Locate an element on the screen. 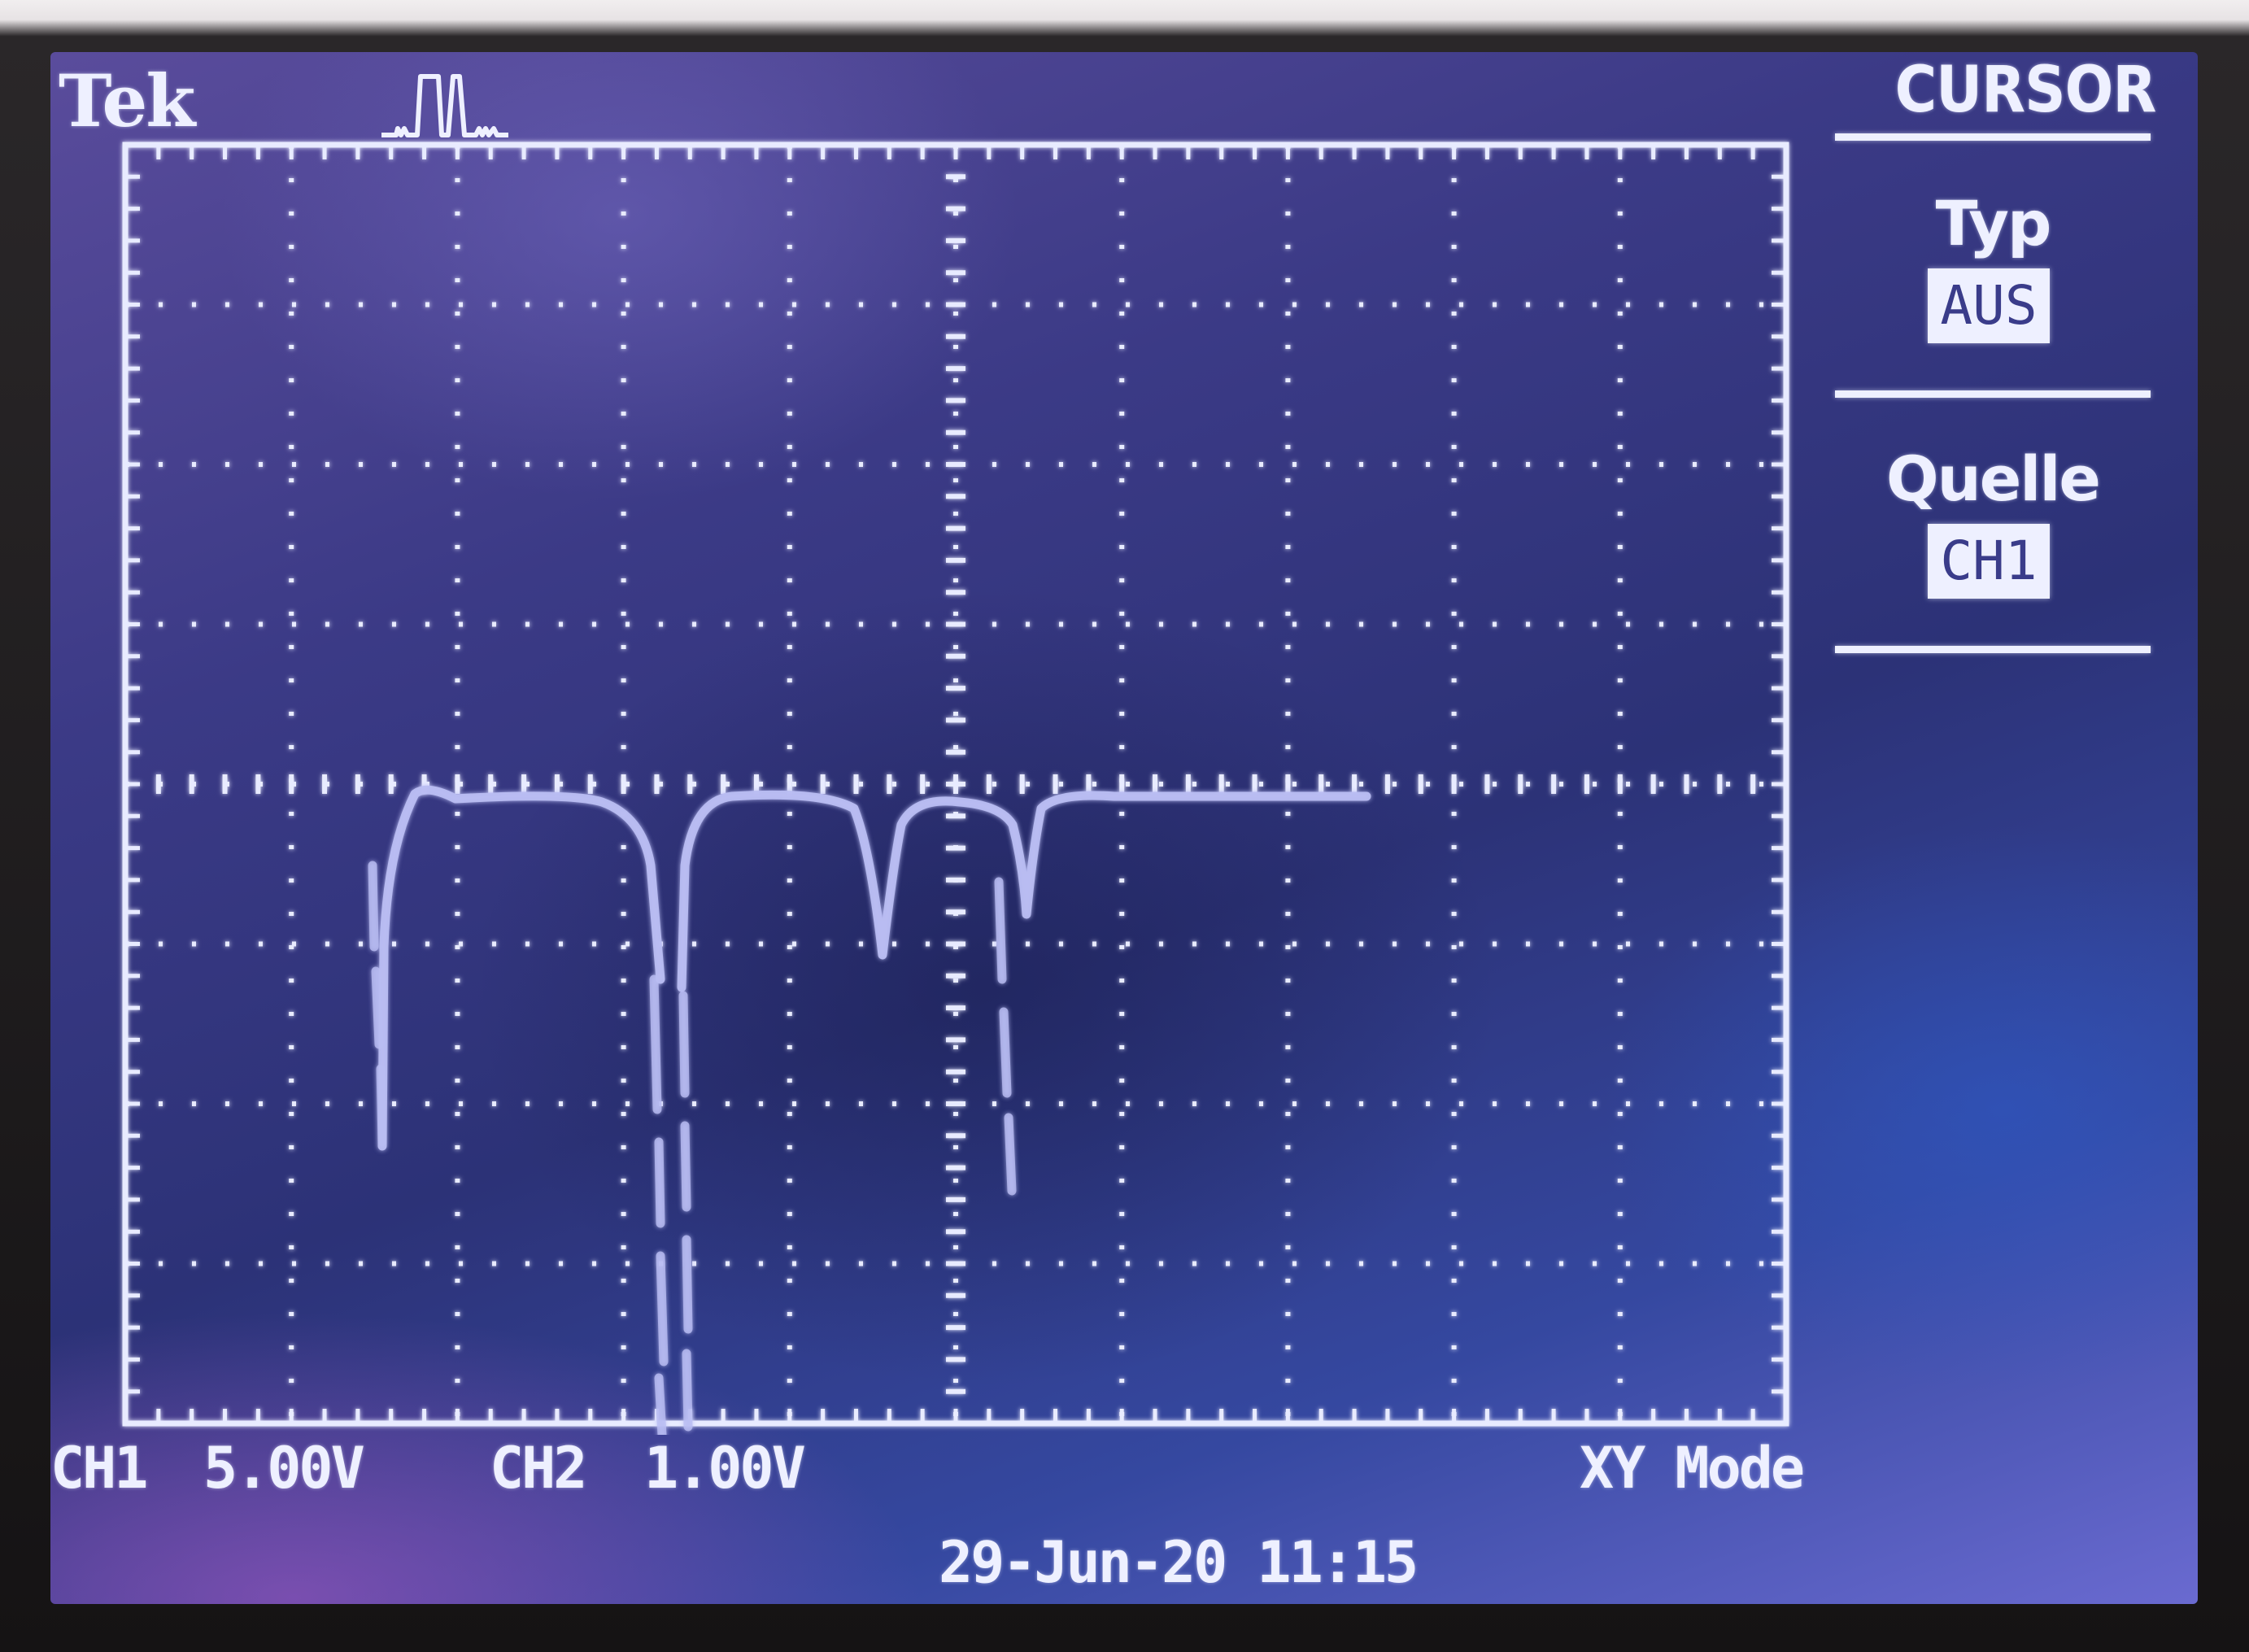  date-time: 29-Jun-20 11:15 is located at coordinates (1179, 1562).